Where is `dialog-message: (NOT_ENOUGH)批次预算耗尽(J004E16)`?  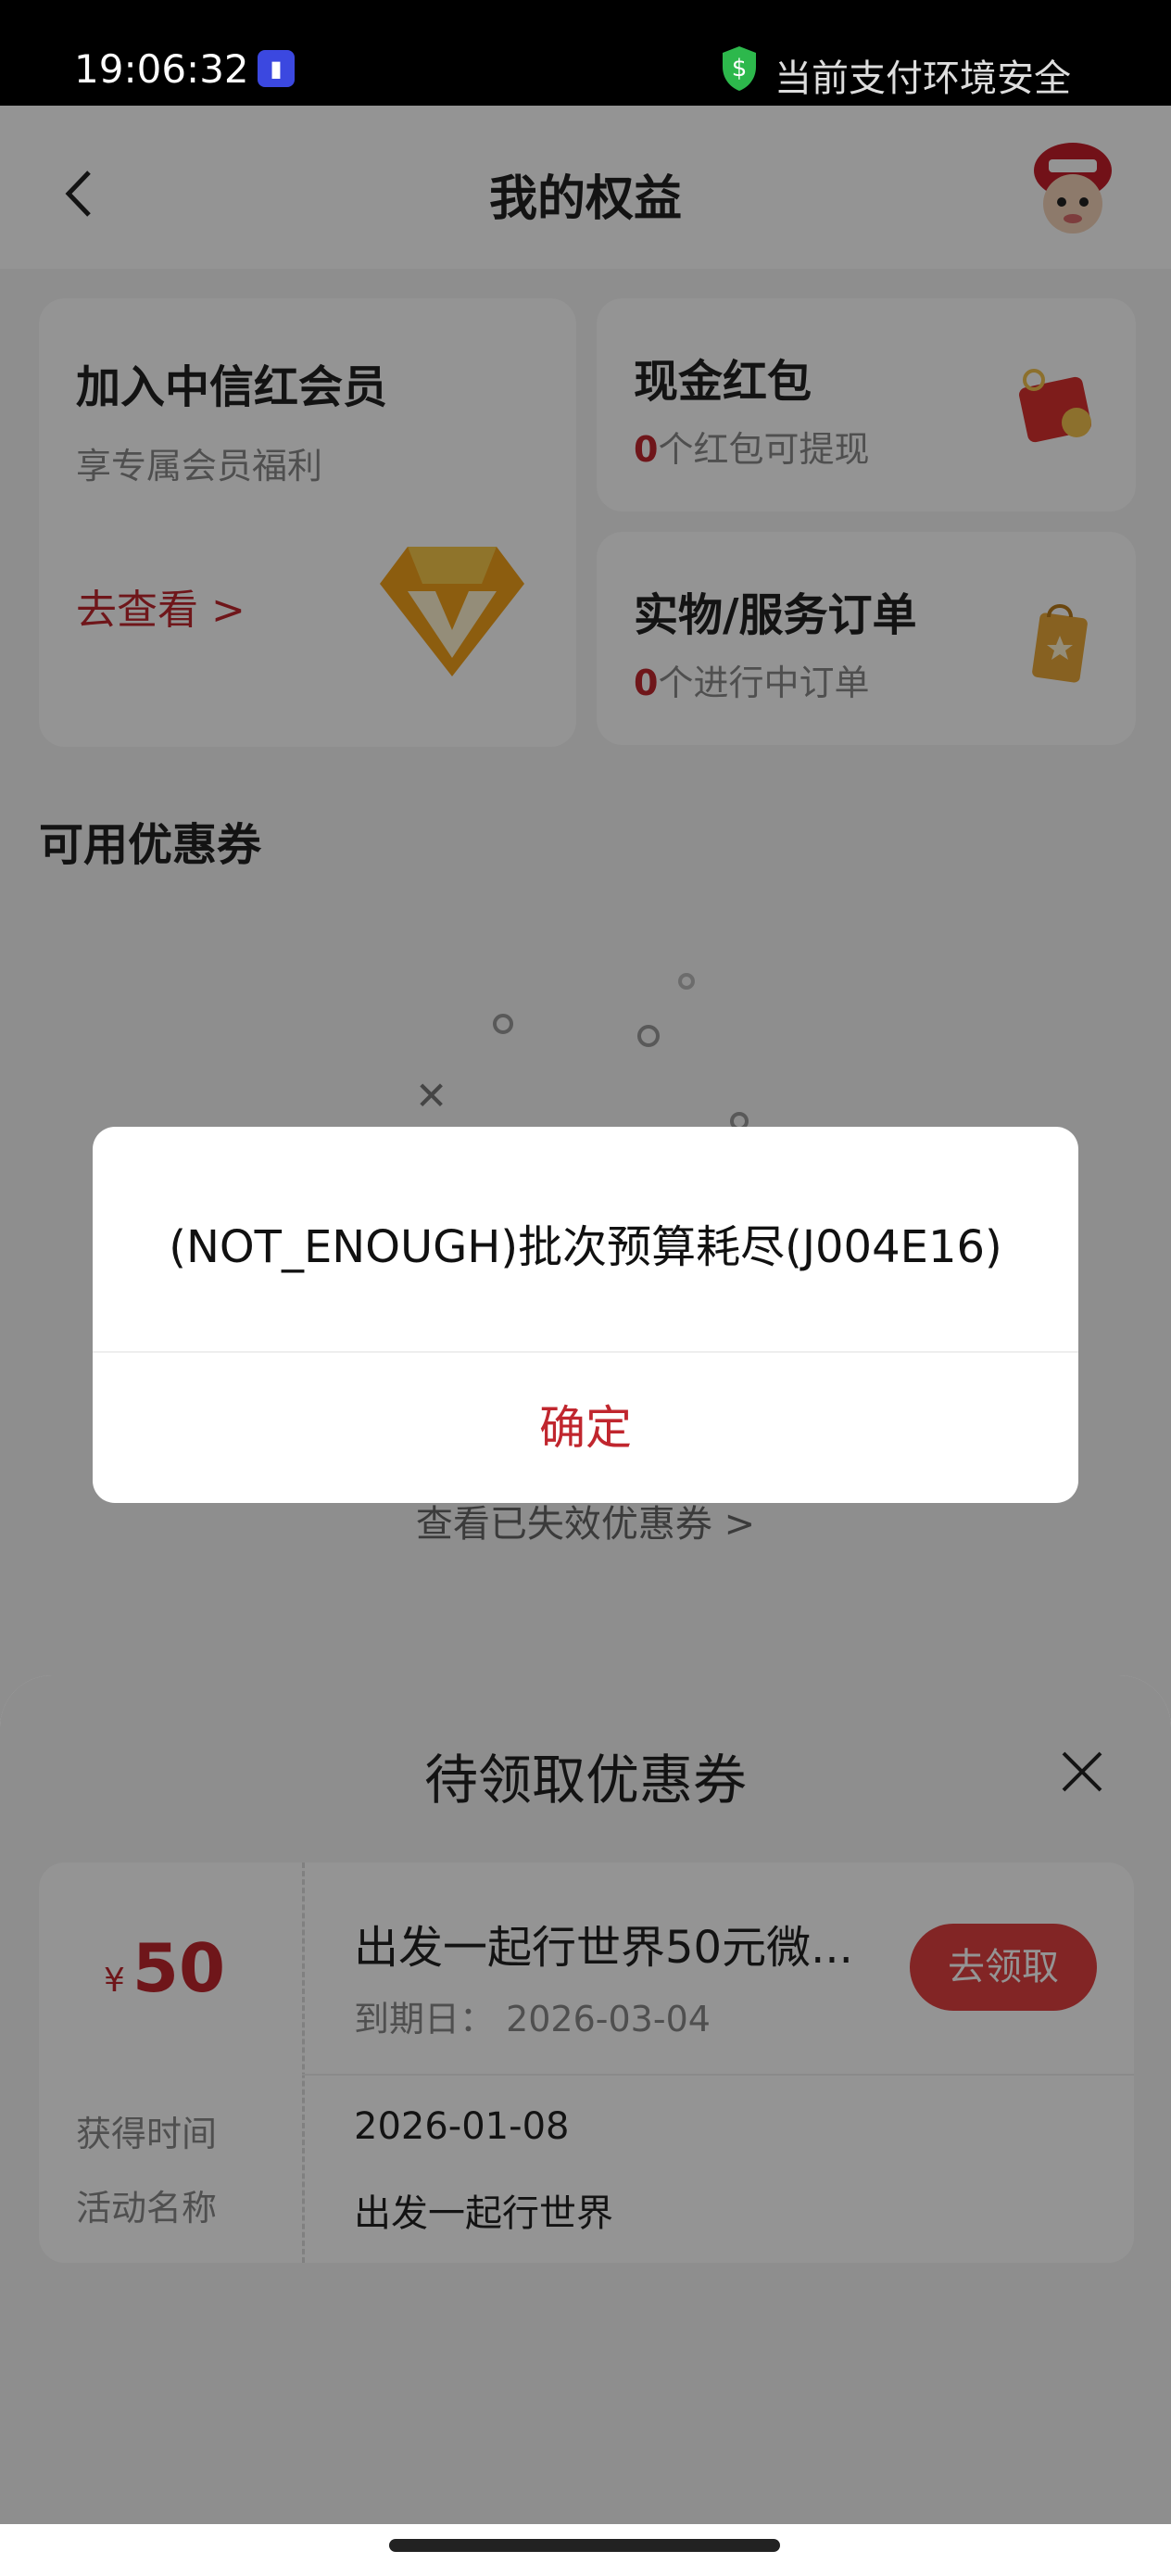 dialog-message: (NOT_ENOUGH)批次预算耗尽(J004E16) is located at coordinates (585, 1247).